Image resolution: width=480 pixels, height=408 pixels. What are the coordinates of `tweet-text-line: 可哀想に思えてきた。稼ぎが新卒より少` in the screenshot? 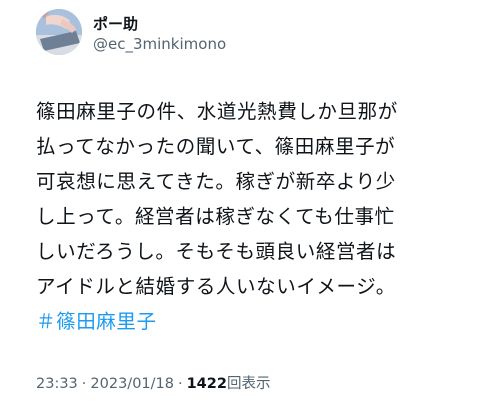 It's located at (216, 181).